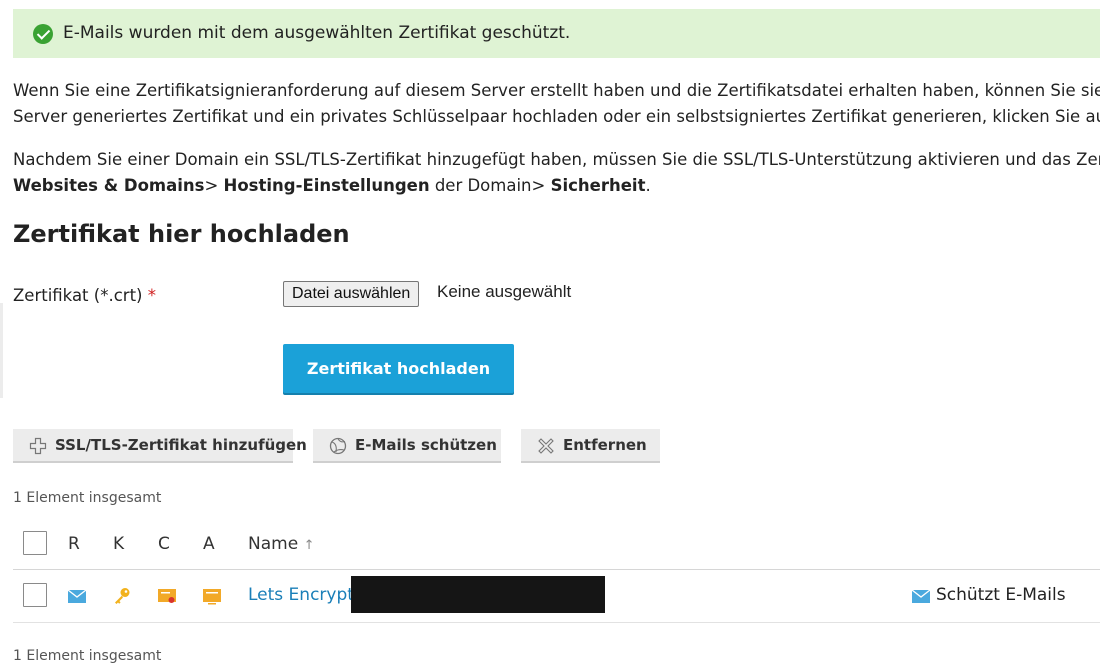 The width and height of the screenshot is (1100, 664). Describe the element at coordinates (122, 596) in the screenshot. I see `key-icon` at that location.